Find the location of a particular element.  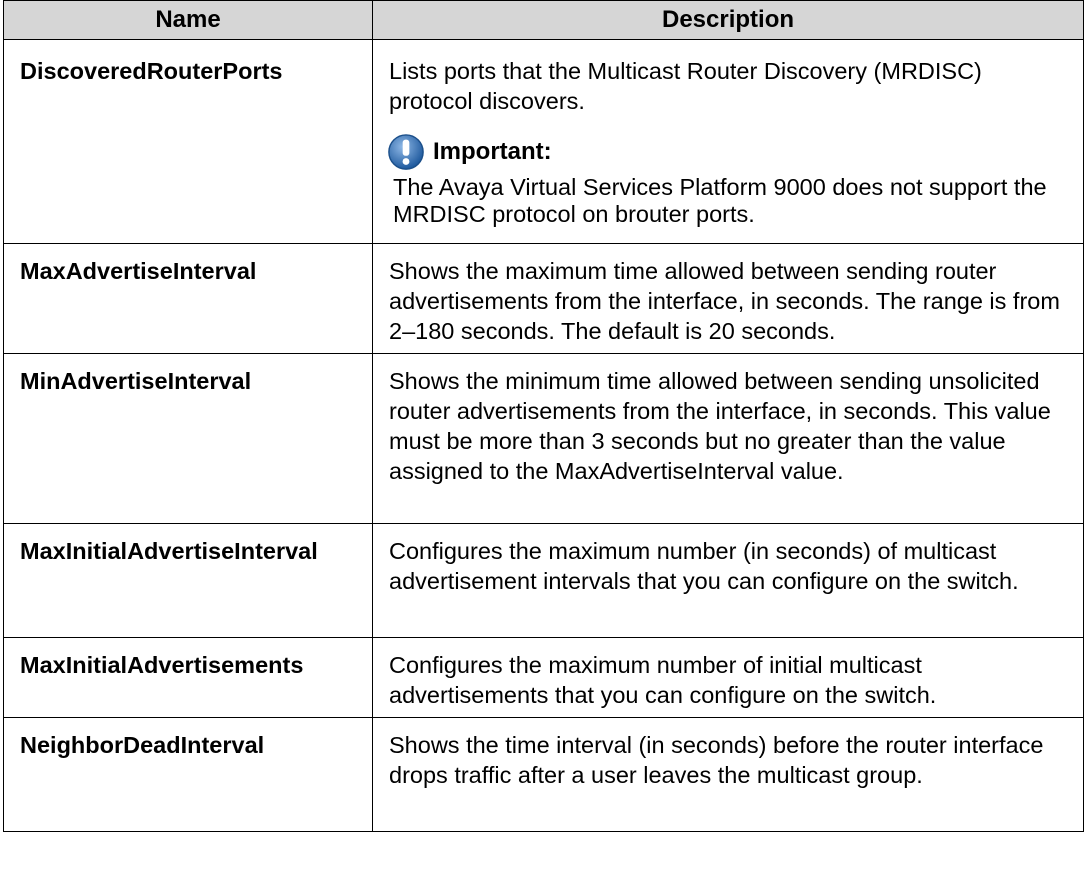

param-name: MinAdvertiseInterval is located at coordinates (188, 438).